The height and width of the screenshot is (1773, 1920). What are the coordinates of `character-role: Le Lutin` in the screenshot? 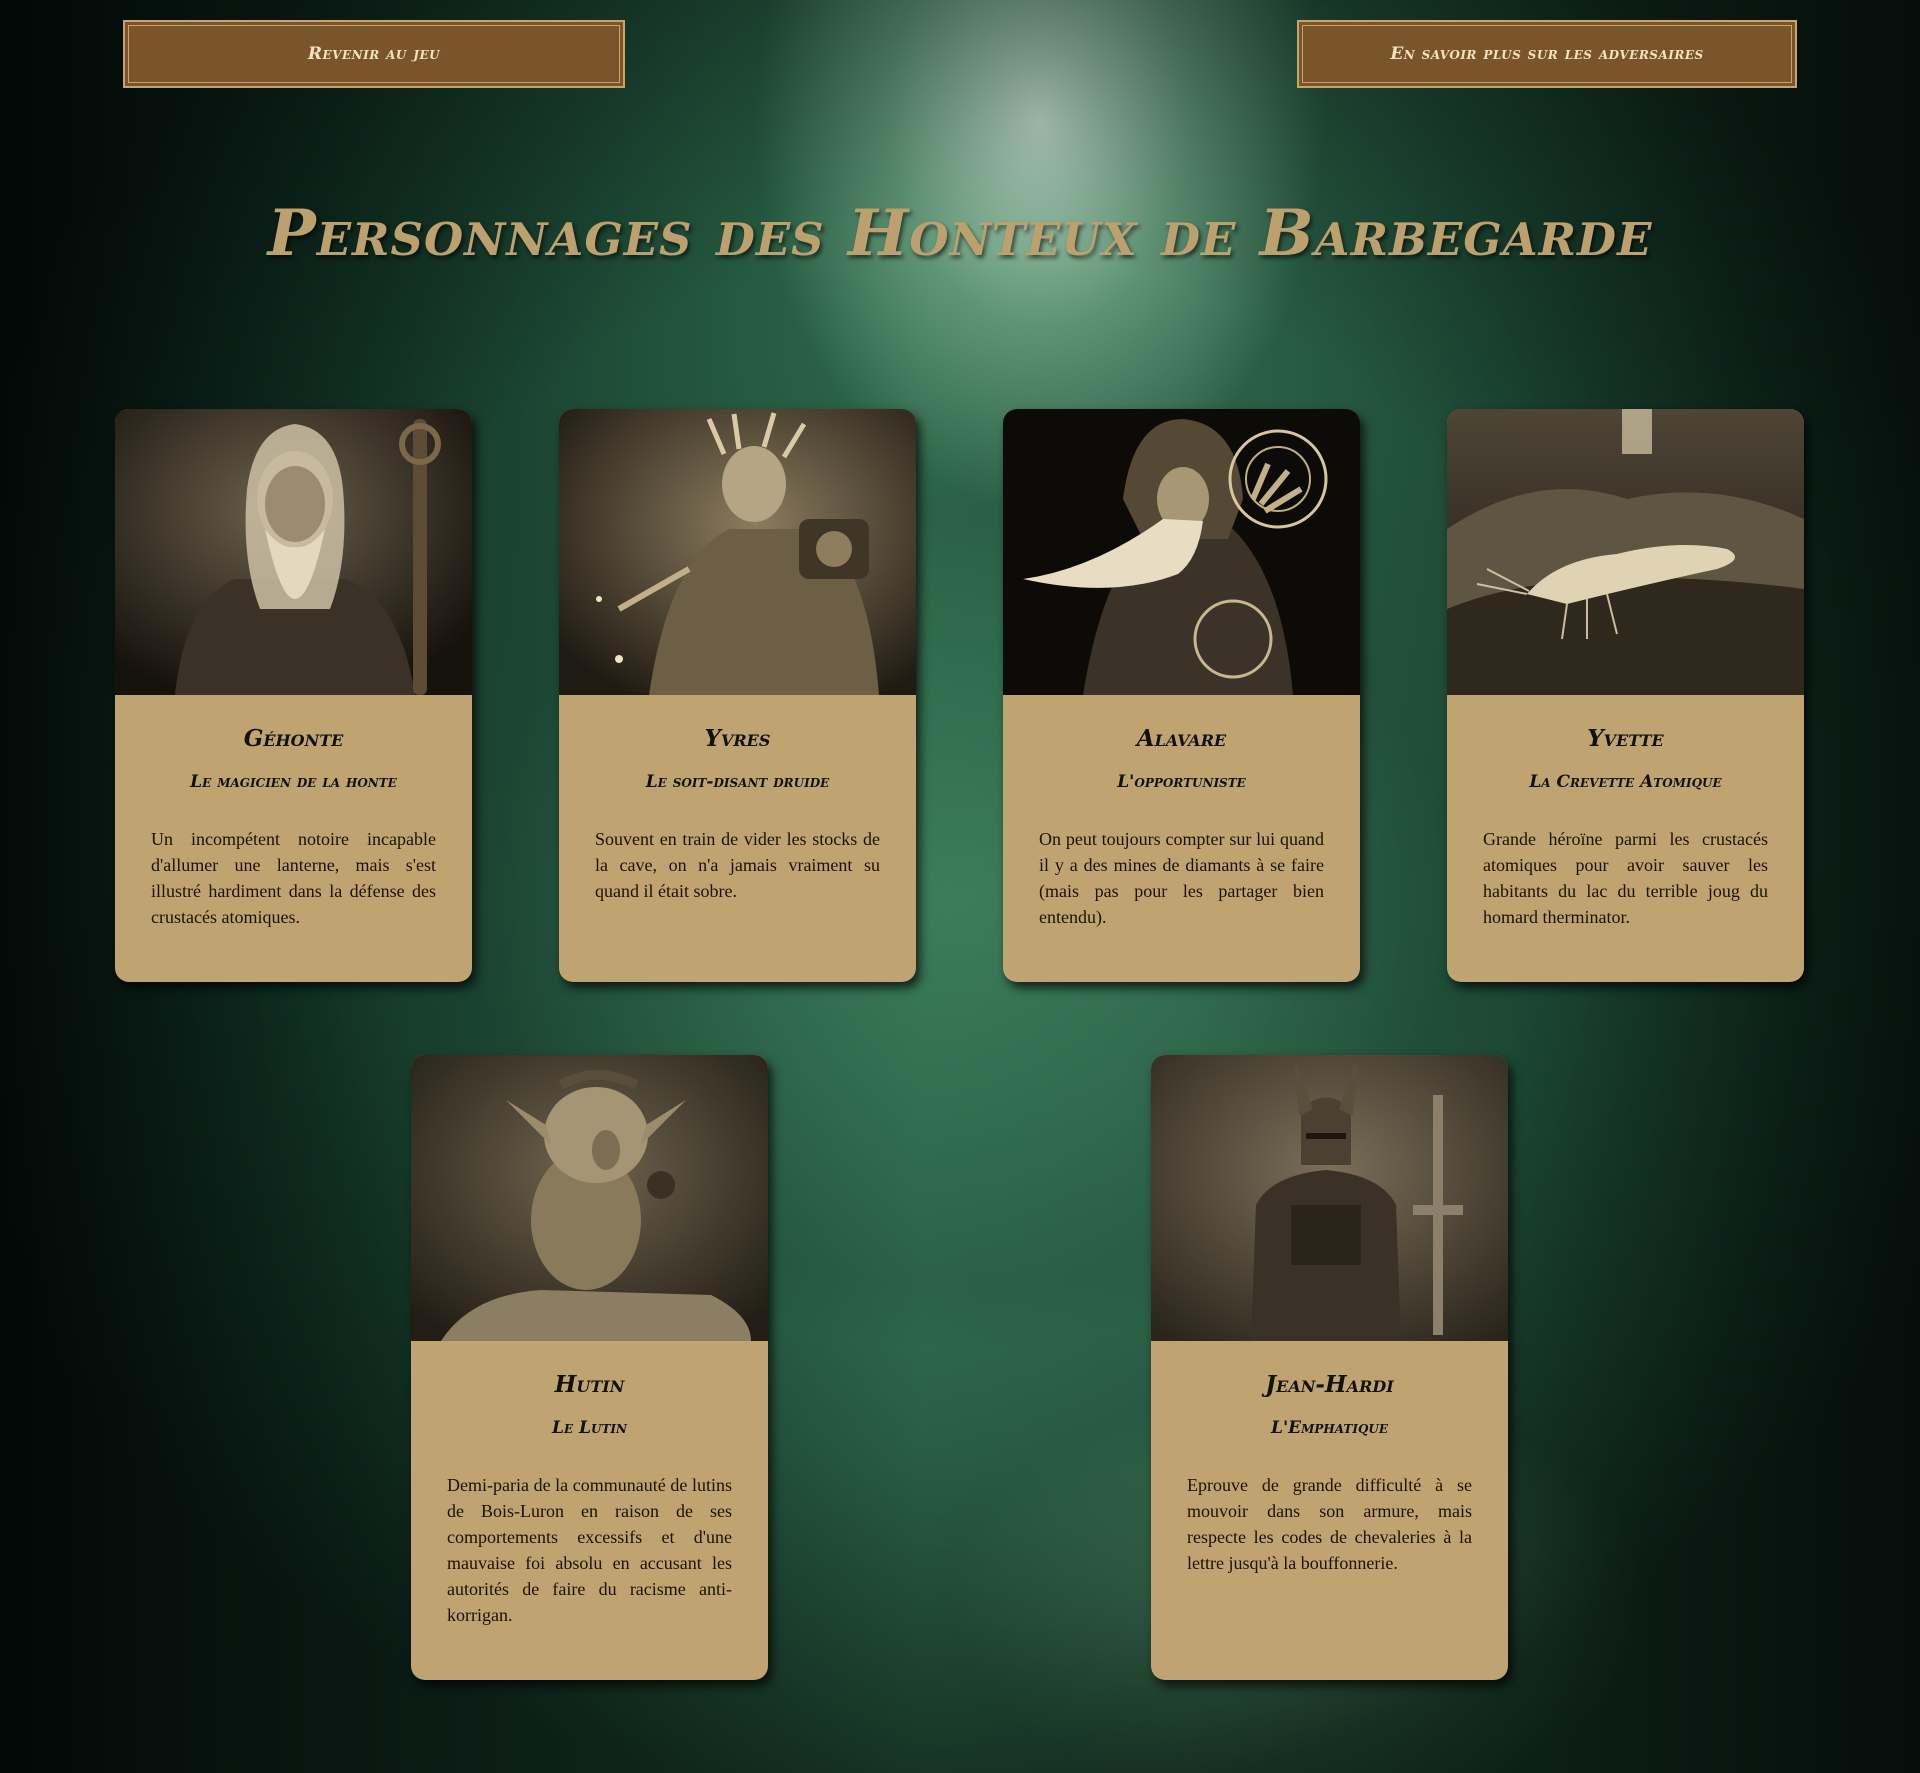 It's located at (589, 1428).